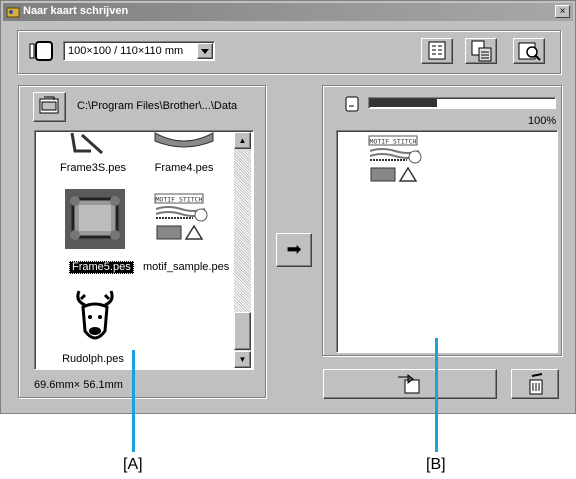  What do you see at coordinates (542, 121) in the screenshot?
I see `progress-label: 100%` at bounding box center [542, 121].